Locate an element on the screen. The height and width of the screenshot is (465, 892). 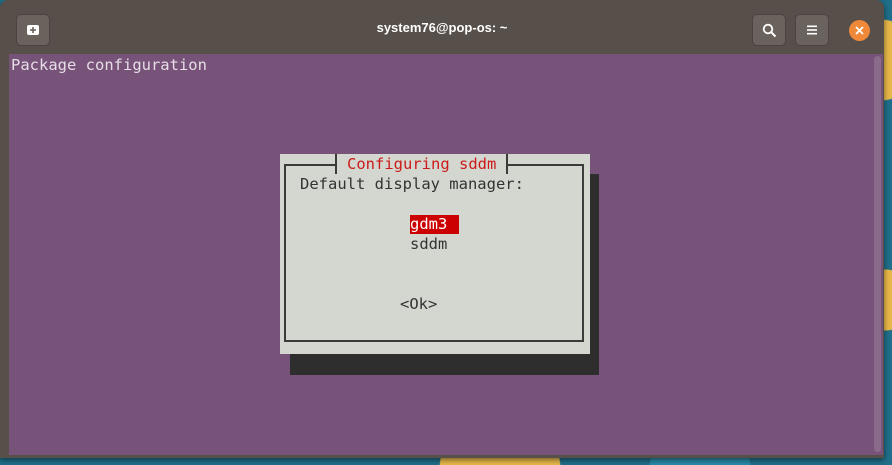
option-gdm3: gdm3 is located at coordinates (435, 224).